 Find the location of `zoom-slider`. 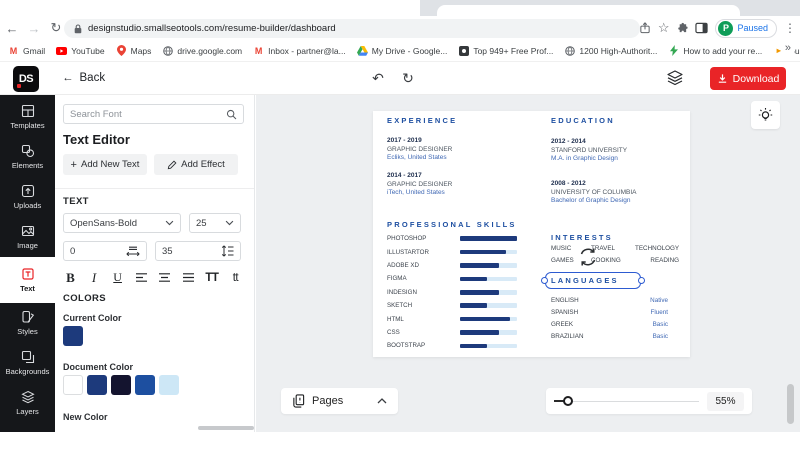

zoom-slider is located at coordinates (626, 401).